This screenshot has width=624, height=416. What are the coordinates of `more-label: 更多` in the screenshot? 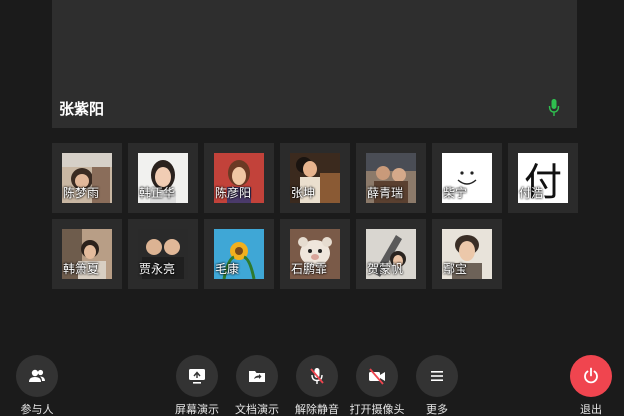 It's located at (437, 409).